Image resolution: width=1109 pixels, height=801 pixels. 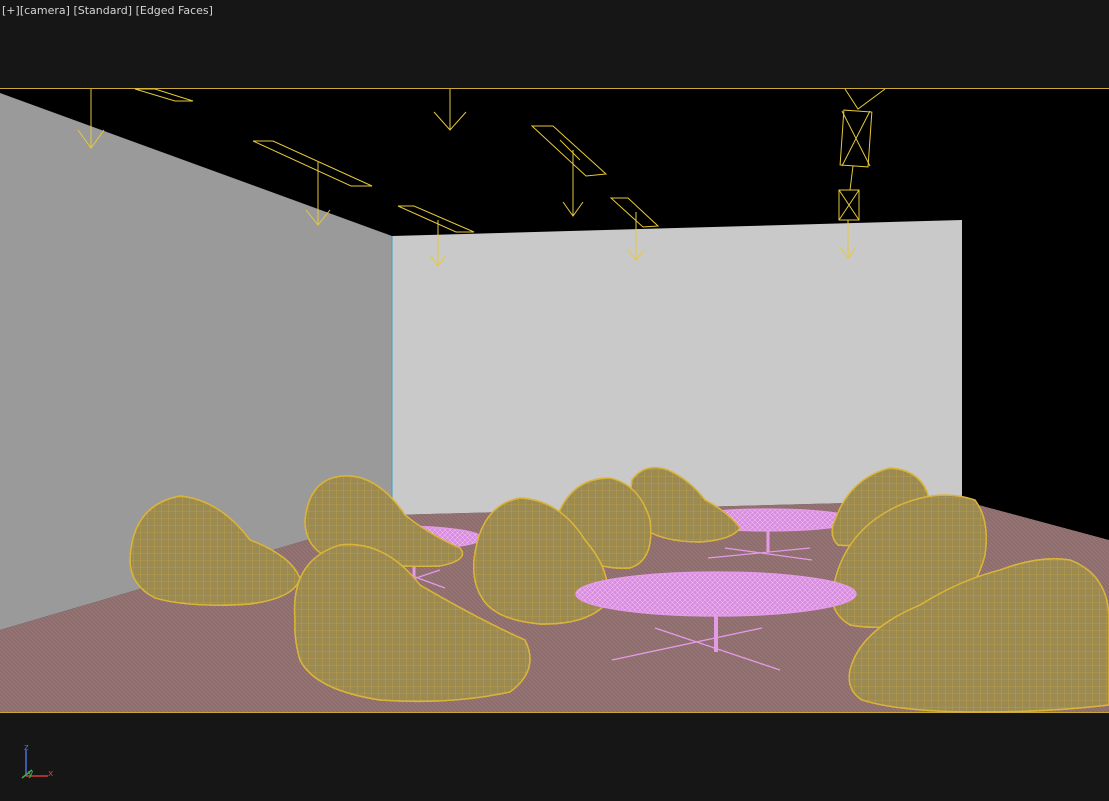 I want to click on axis-z-label: z, so click(x=26, y=748).